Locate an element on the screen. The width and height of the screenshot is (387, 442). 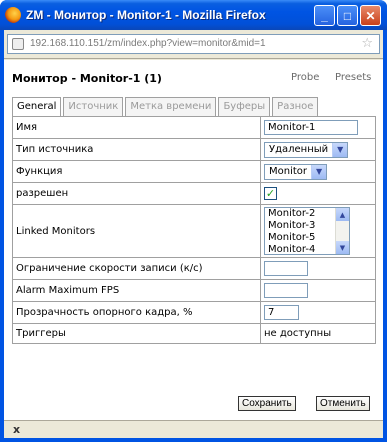
presets-link: Presets is located at coordinates (353, 77).